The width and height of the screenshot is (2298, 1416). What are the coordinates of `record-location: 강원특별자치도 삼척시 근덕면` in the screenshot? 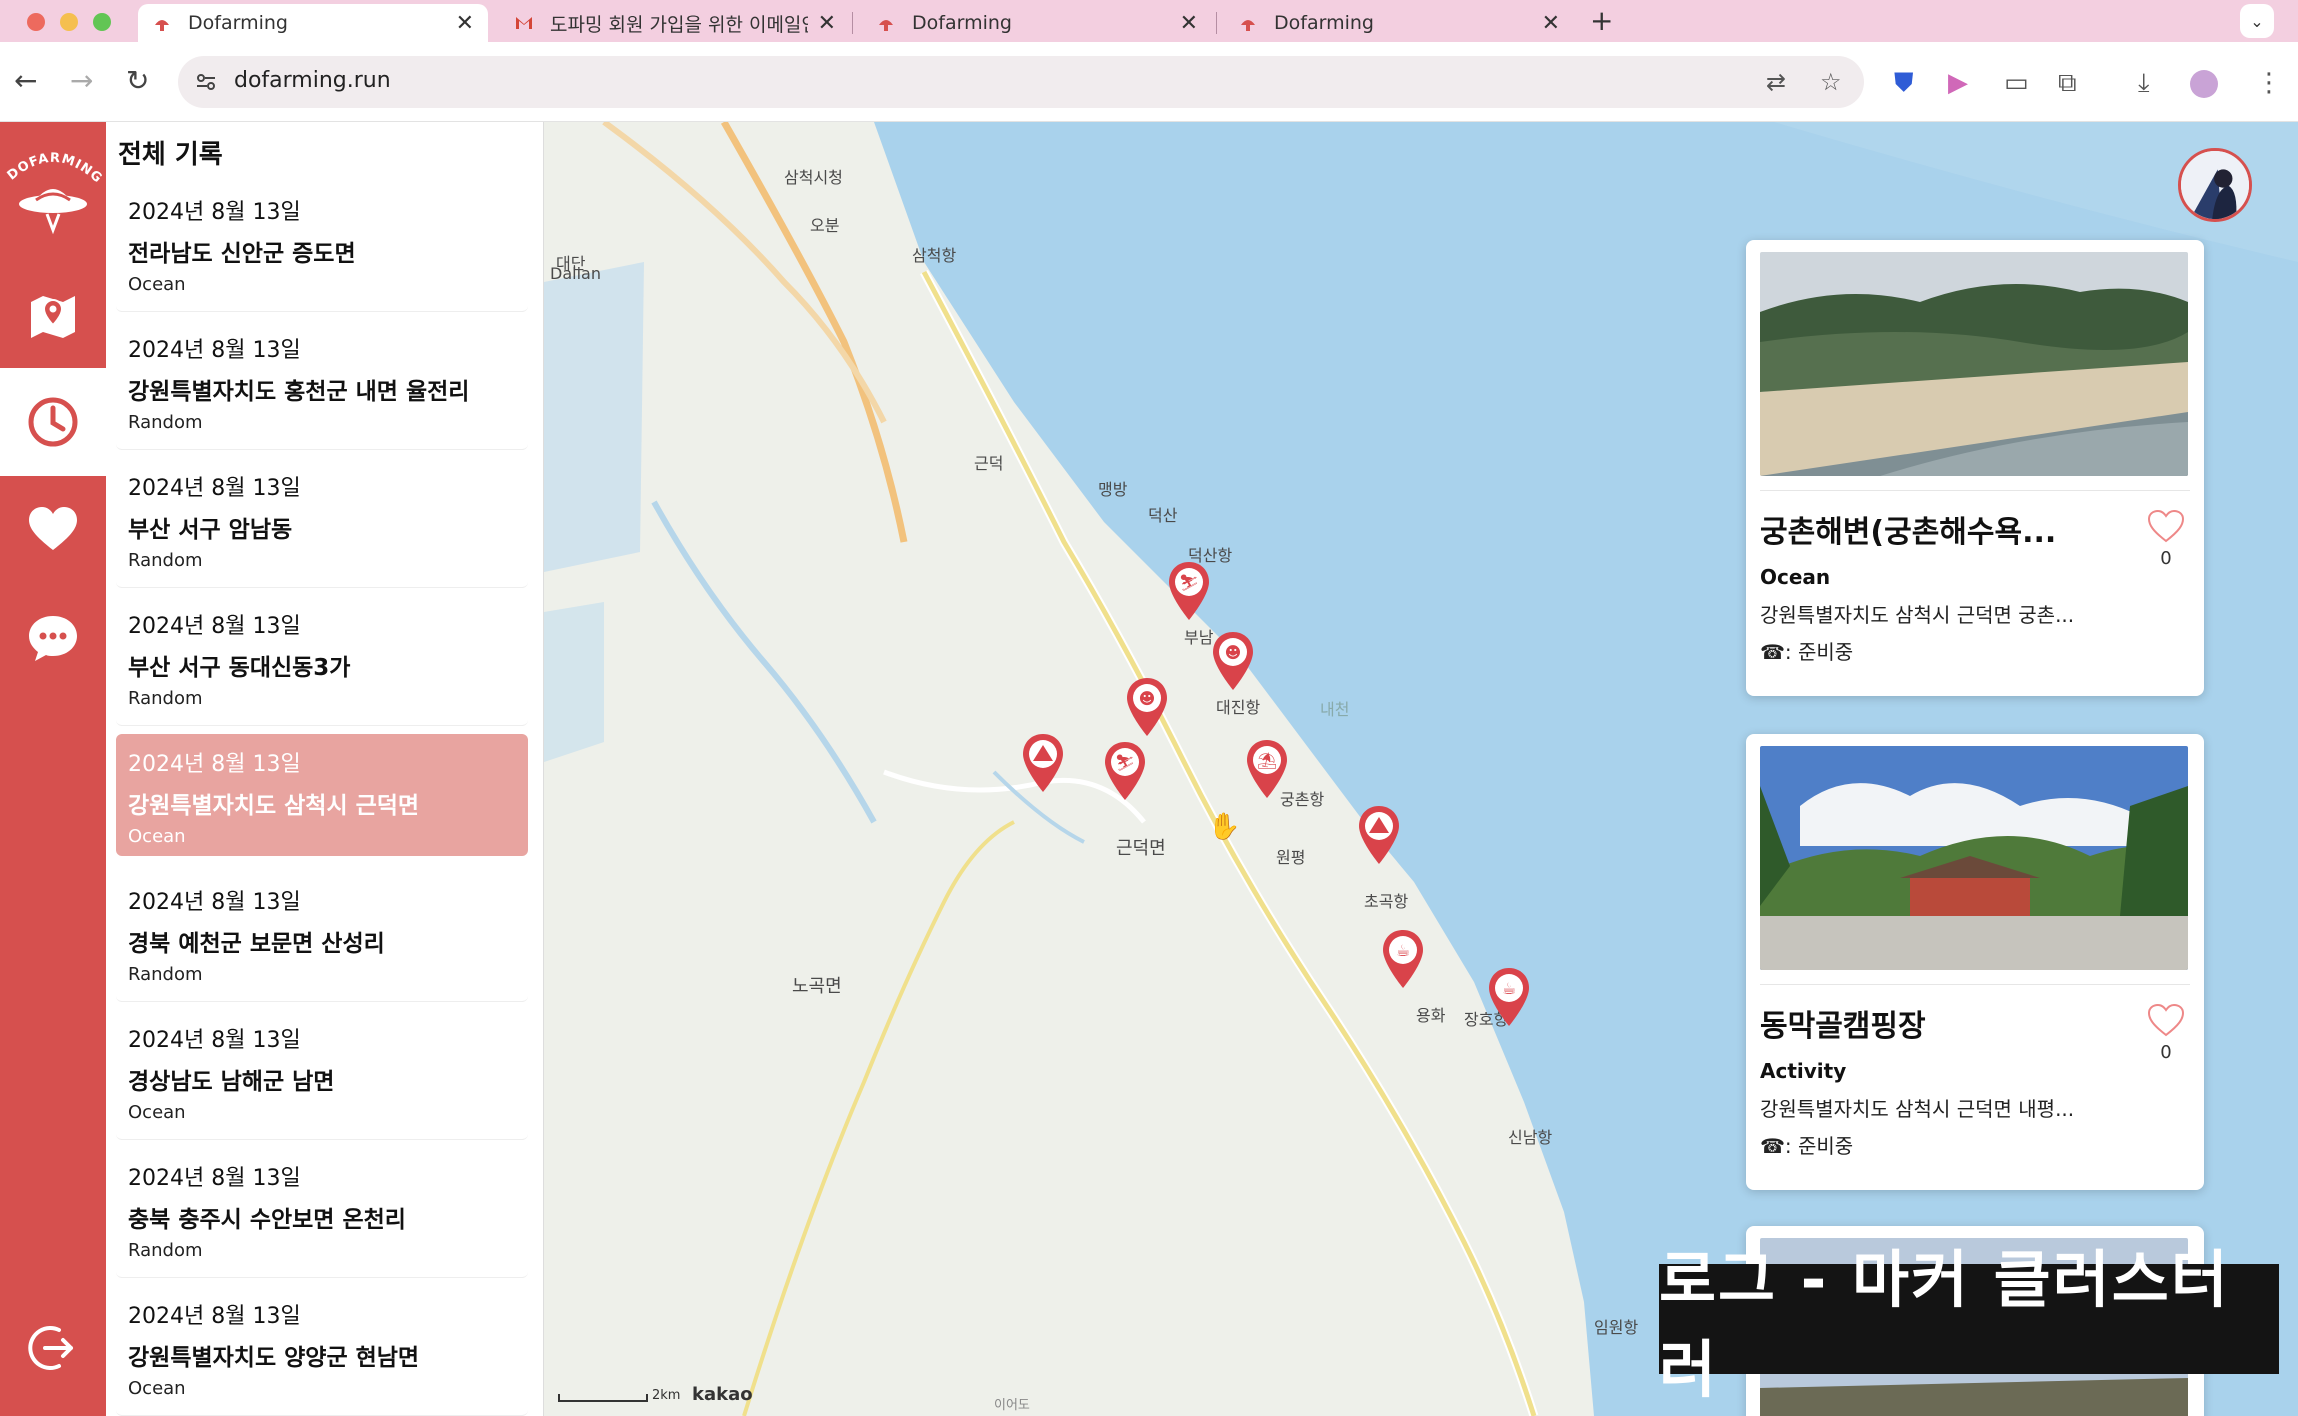 It's located at (274, 806).